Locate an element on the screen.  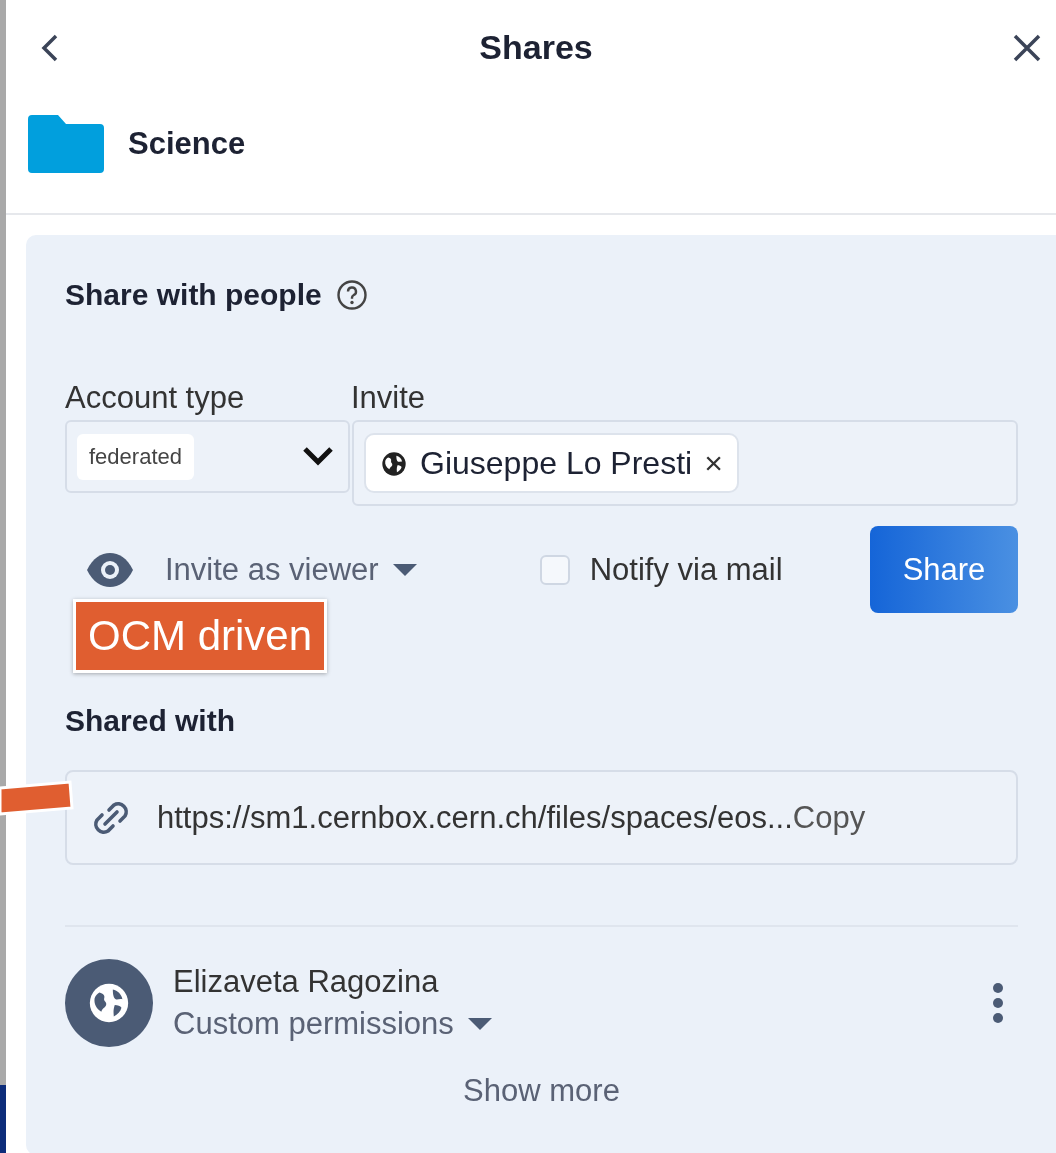
share-button: Share is located at coordinates (944, 569).